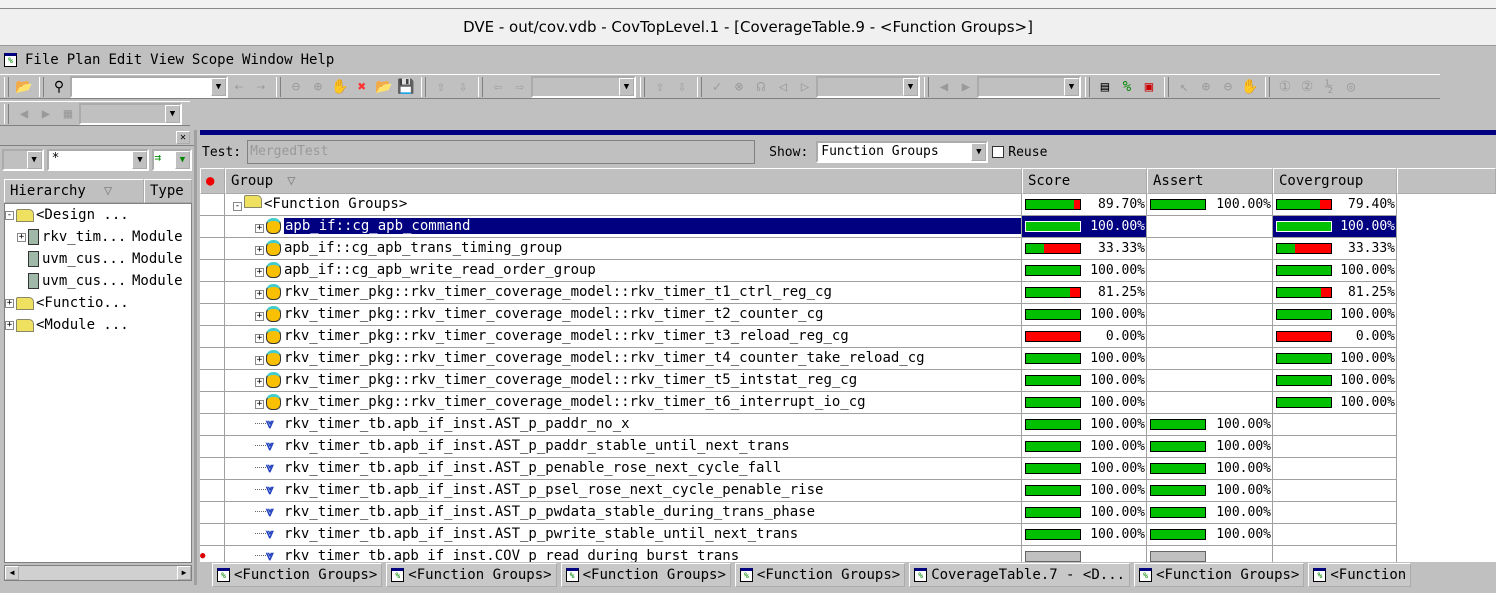 This screenshot has height=593, width=1496. I want to click on show-combo: Function Groups ▼, so click(902, 152).